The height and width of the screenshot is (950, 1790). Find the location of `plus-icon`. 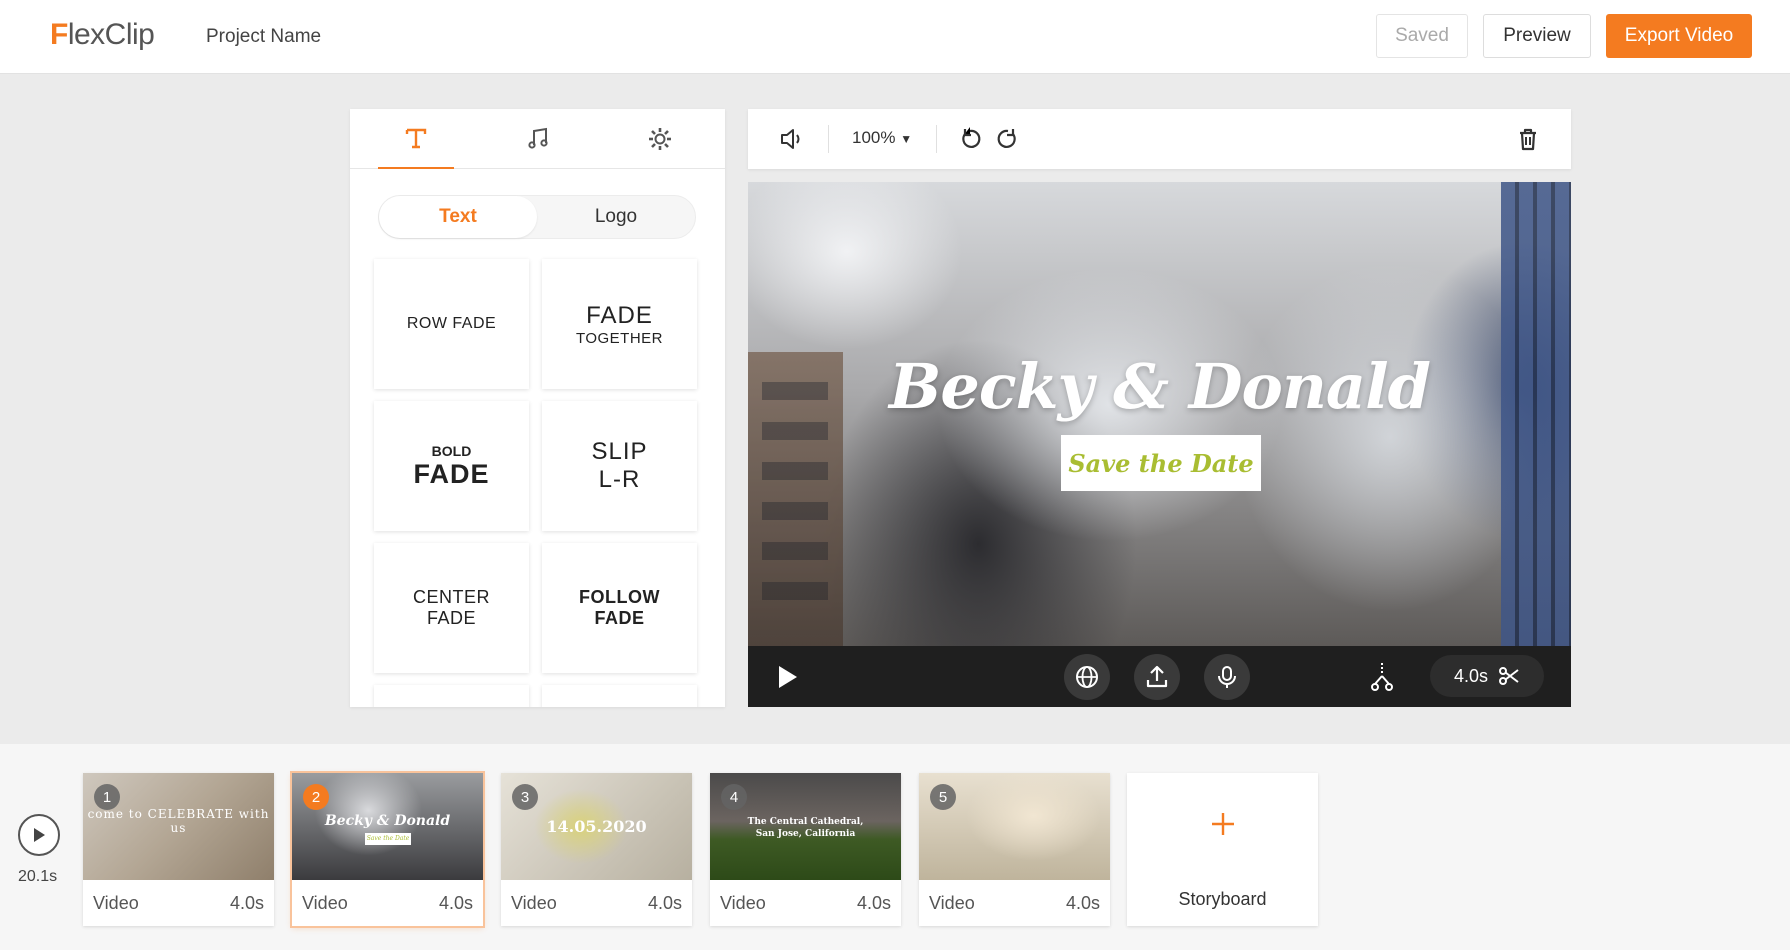

plus-icon is located at coordinates (1223, 824).